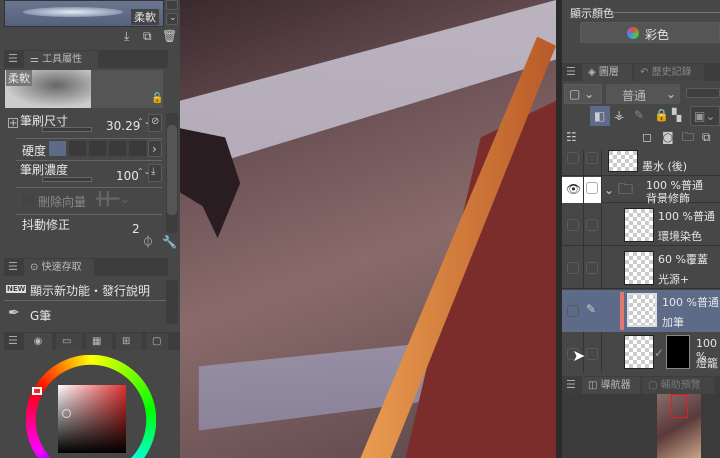  I want to click on history-icon: ↶, so click(644, 72).